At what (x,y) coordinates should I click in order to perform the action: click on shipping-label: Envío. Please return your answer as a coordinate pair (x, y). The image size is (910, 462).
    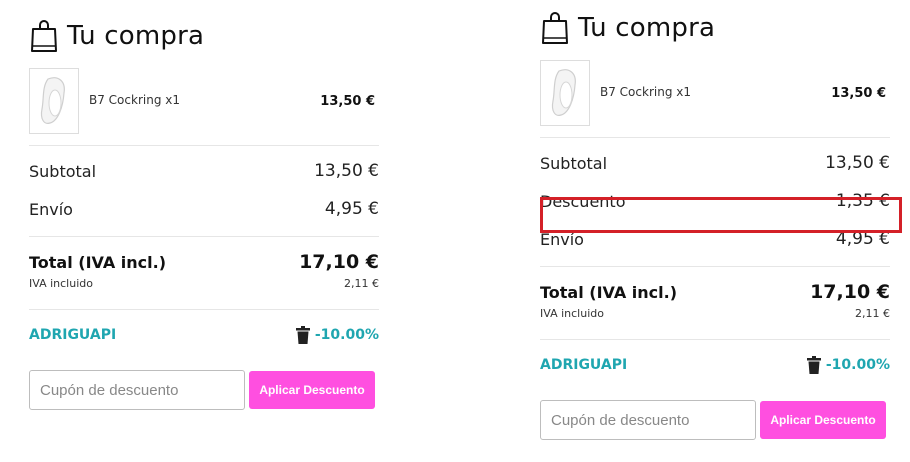
    Looking at the image, I should click on (51, 209).